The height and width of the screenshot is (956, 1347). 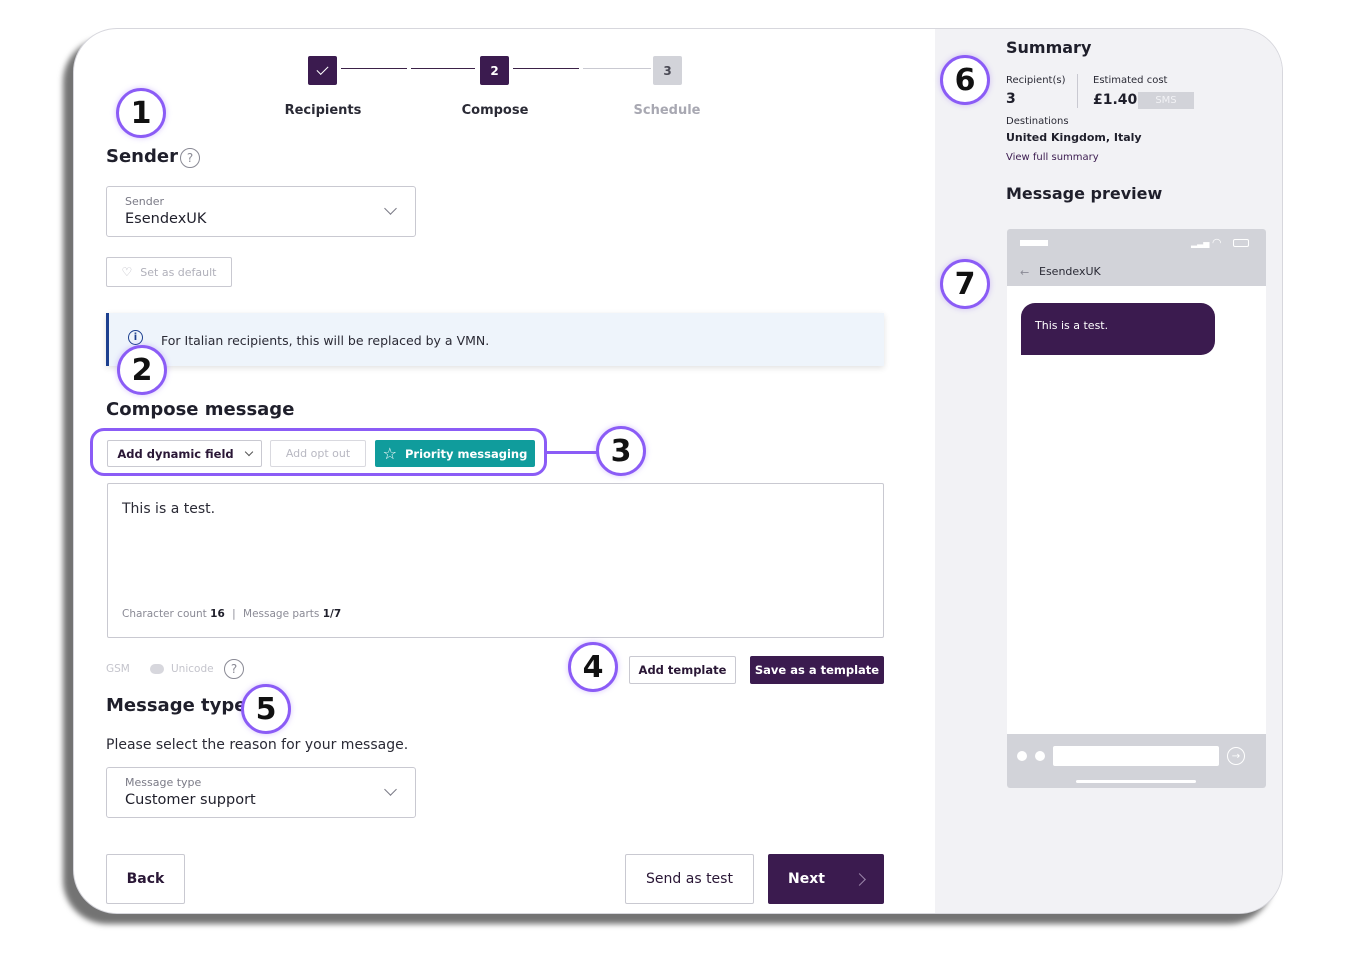 What do you see at coordinates (231, 614) in the screenshot?
I see `message-counter: Character count 16 | Message parts 1/7` at bounding box center [231, 614].